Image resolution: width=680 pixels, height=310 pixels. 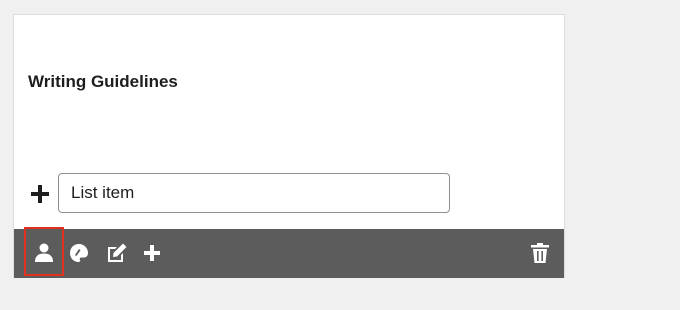 What do you see at coordinates (117, 253) in the screenshot?
I see `edit-icon` at bounding box center [117, 253].